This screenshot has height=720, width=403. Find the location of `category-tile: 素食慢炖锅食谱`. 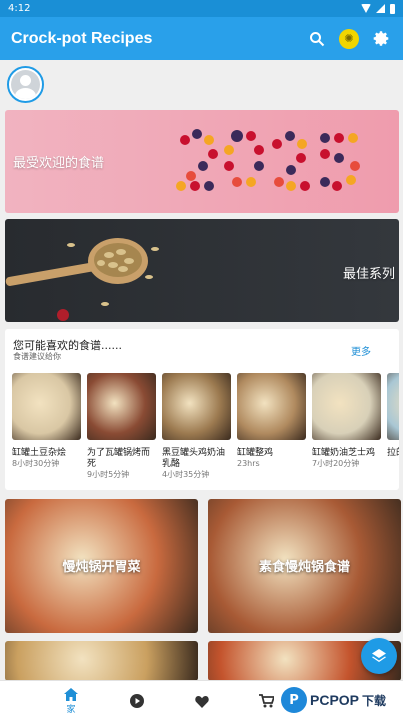

category-tile: 素食慢炖锅食谱 is located at coordinates (304, 566).